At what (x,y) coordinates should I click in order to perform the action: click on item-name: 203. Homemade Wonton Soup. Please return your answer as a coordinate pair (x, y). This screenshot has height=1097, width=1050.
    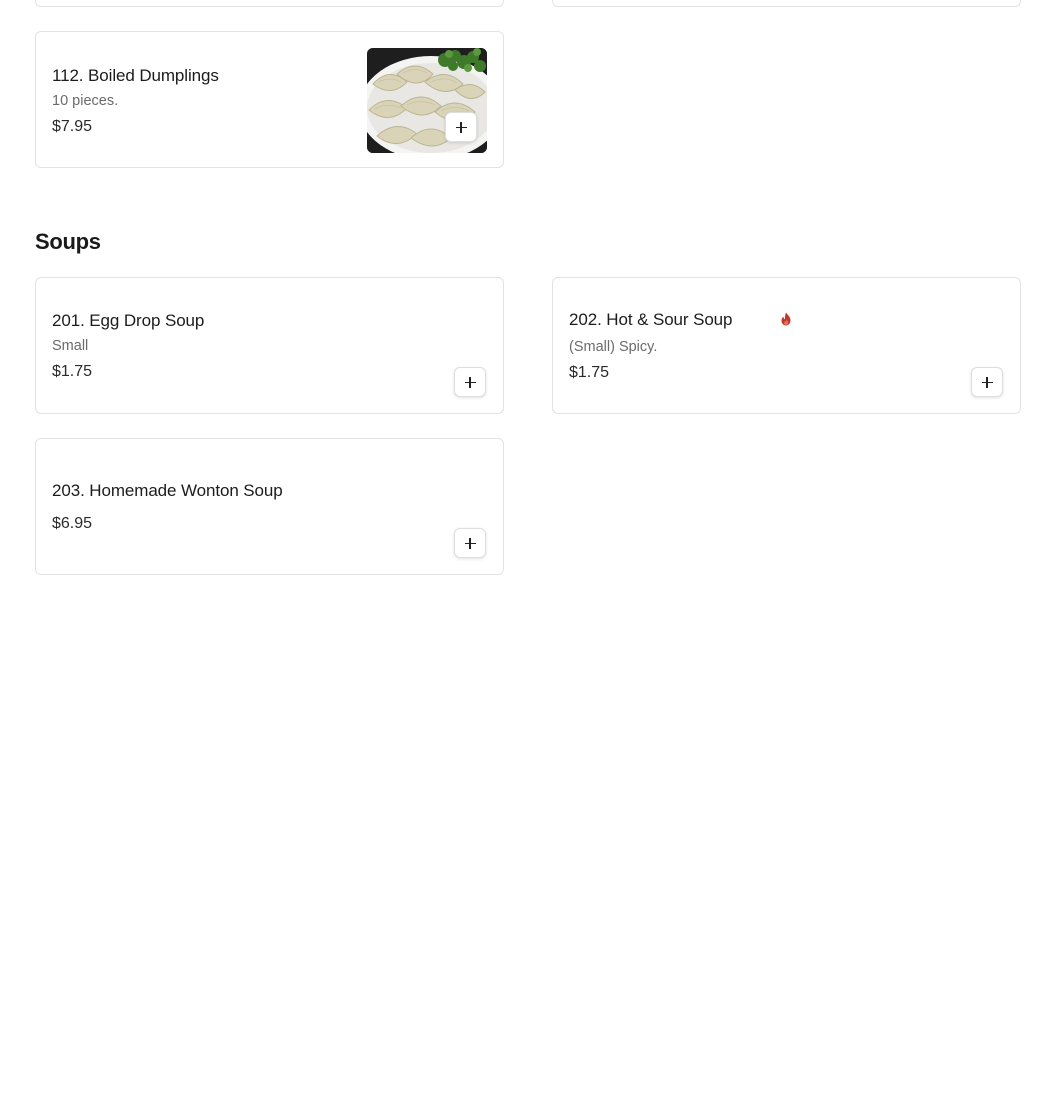
    Looking at the image, I should click on (167, 490).